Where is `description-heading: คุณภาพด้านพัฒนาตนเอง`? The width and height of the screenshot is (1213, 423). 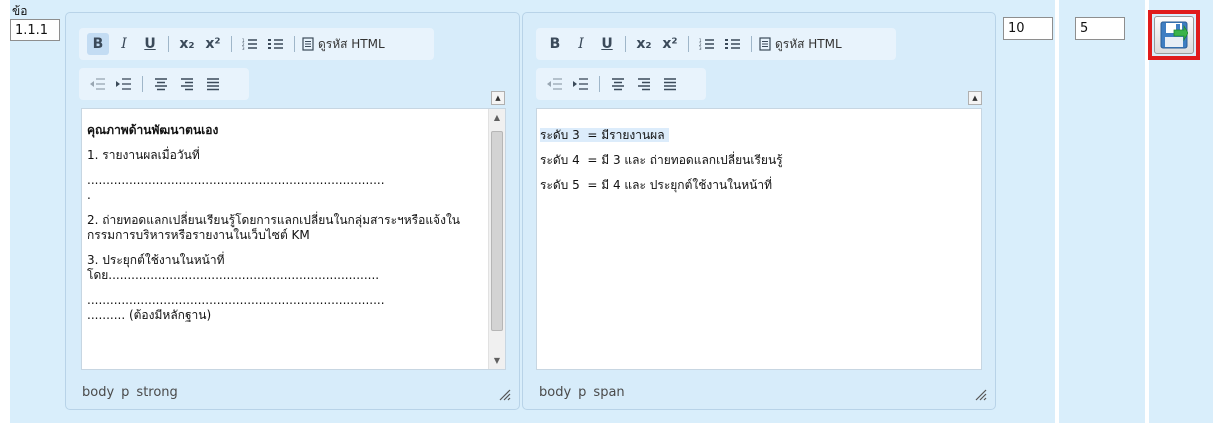 description-heading: คุณภาพด้านพัฒนาตนเอง is located at coordinates (153, 130).